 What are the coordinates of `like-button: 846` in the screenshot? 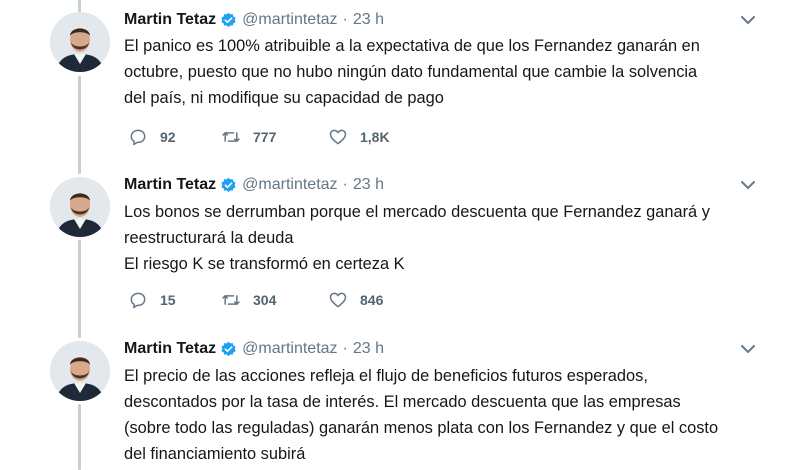 It's located at (355, 300).